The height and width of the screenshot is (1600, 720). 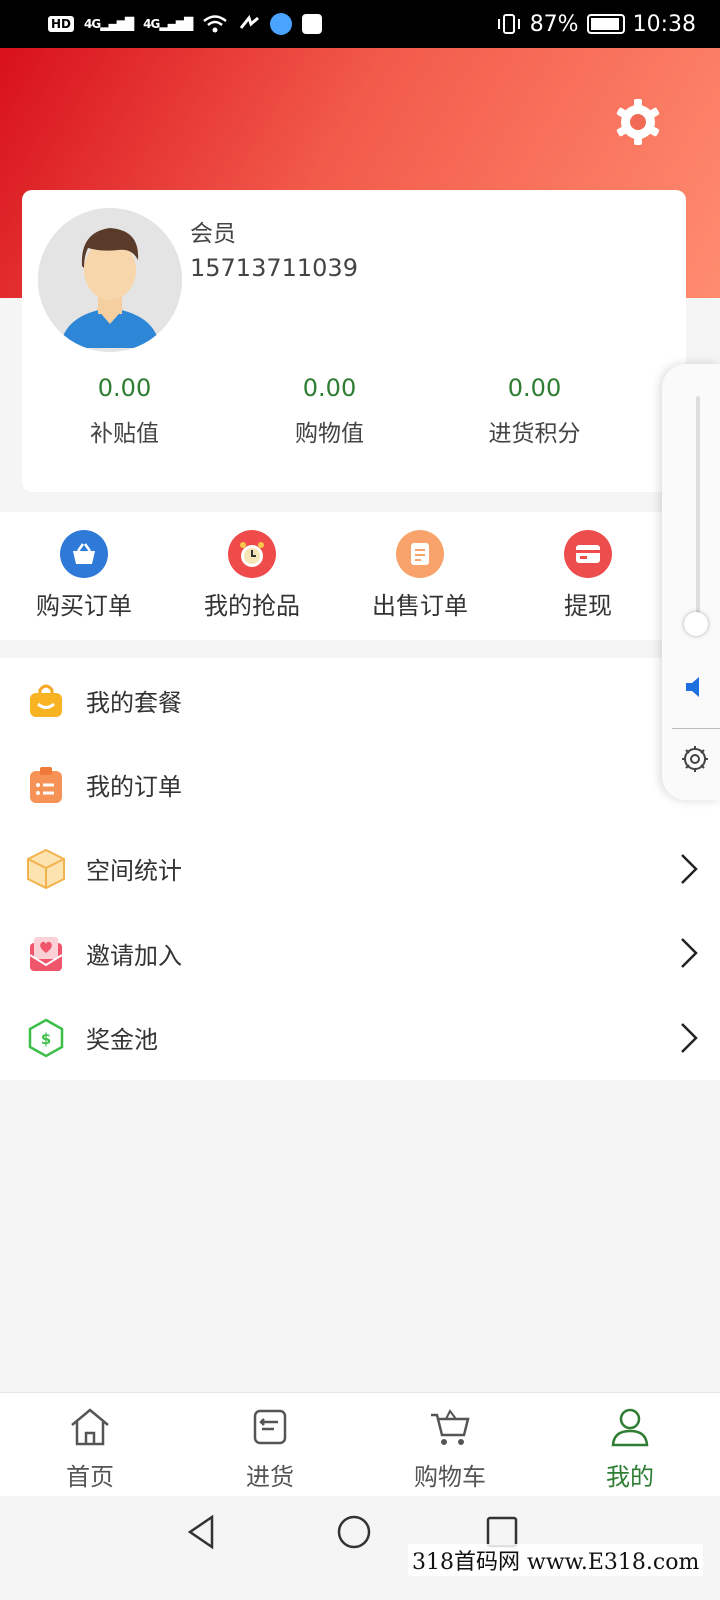 What do you see at coordinates (109, 24) in the screenshot?
I see `signal-icon-1: 4G▂▄▆█` at bounding box center [109, 24].